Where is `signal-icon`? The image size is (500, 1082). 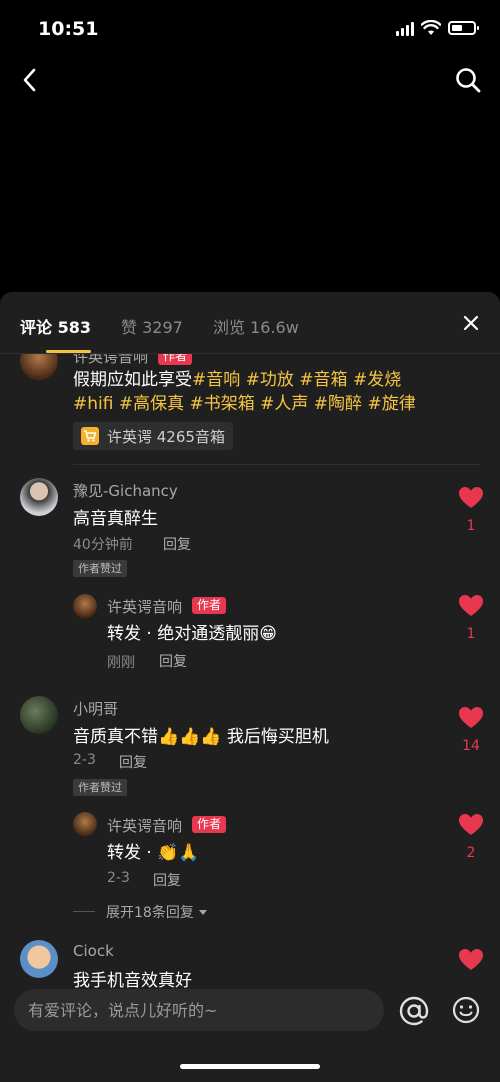 signal-icon is located at coordinates (405, 29).